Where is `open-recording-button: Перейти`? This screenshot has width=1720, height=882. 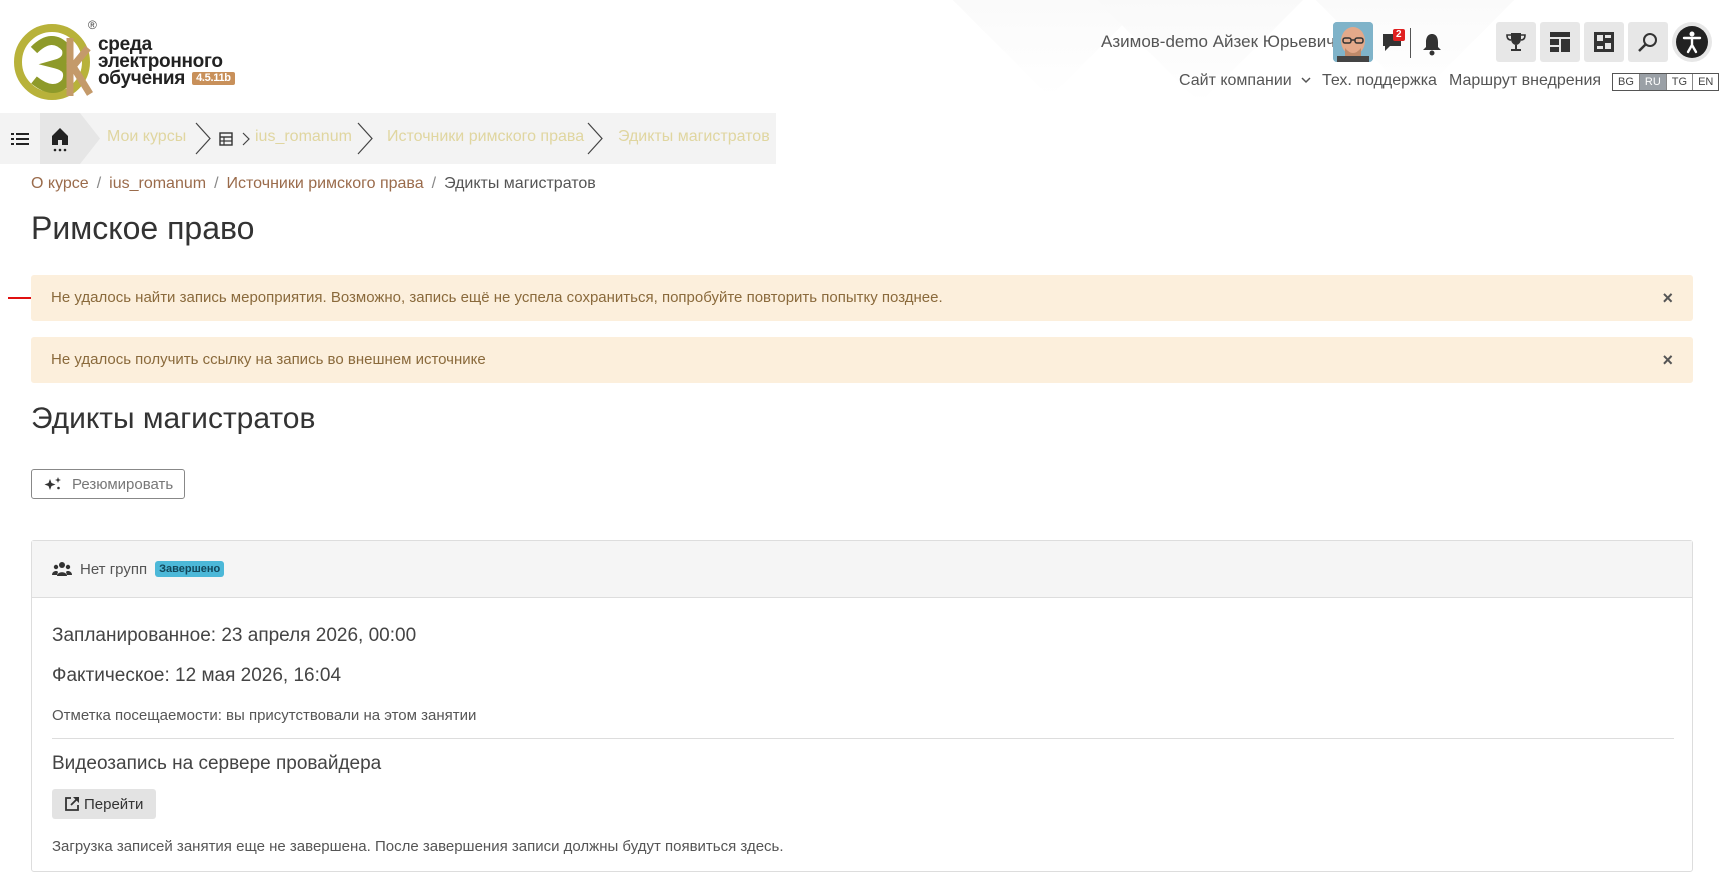 open-recording-button: Перейти is located at coordinates (104, 804).